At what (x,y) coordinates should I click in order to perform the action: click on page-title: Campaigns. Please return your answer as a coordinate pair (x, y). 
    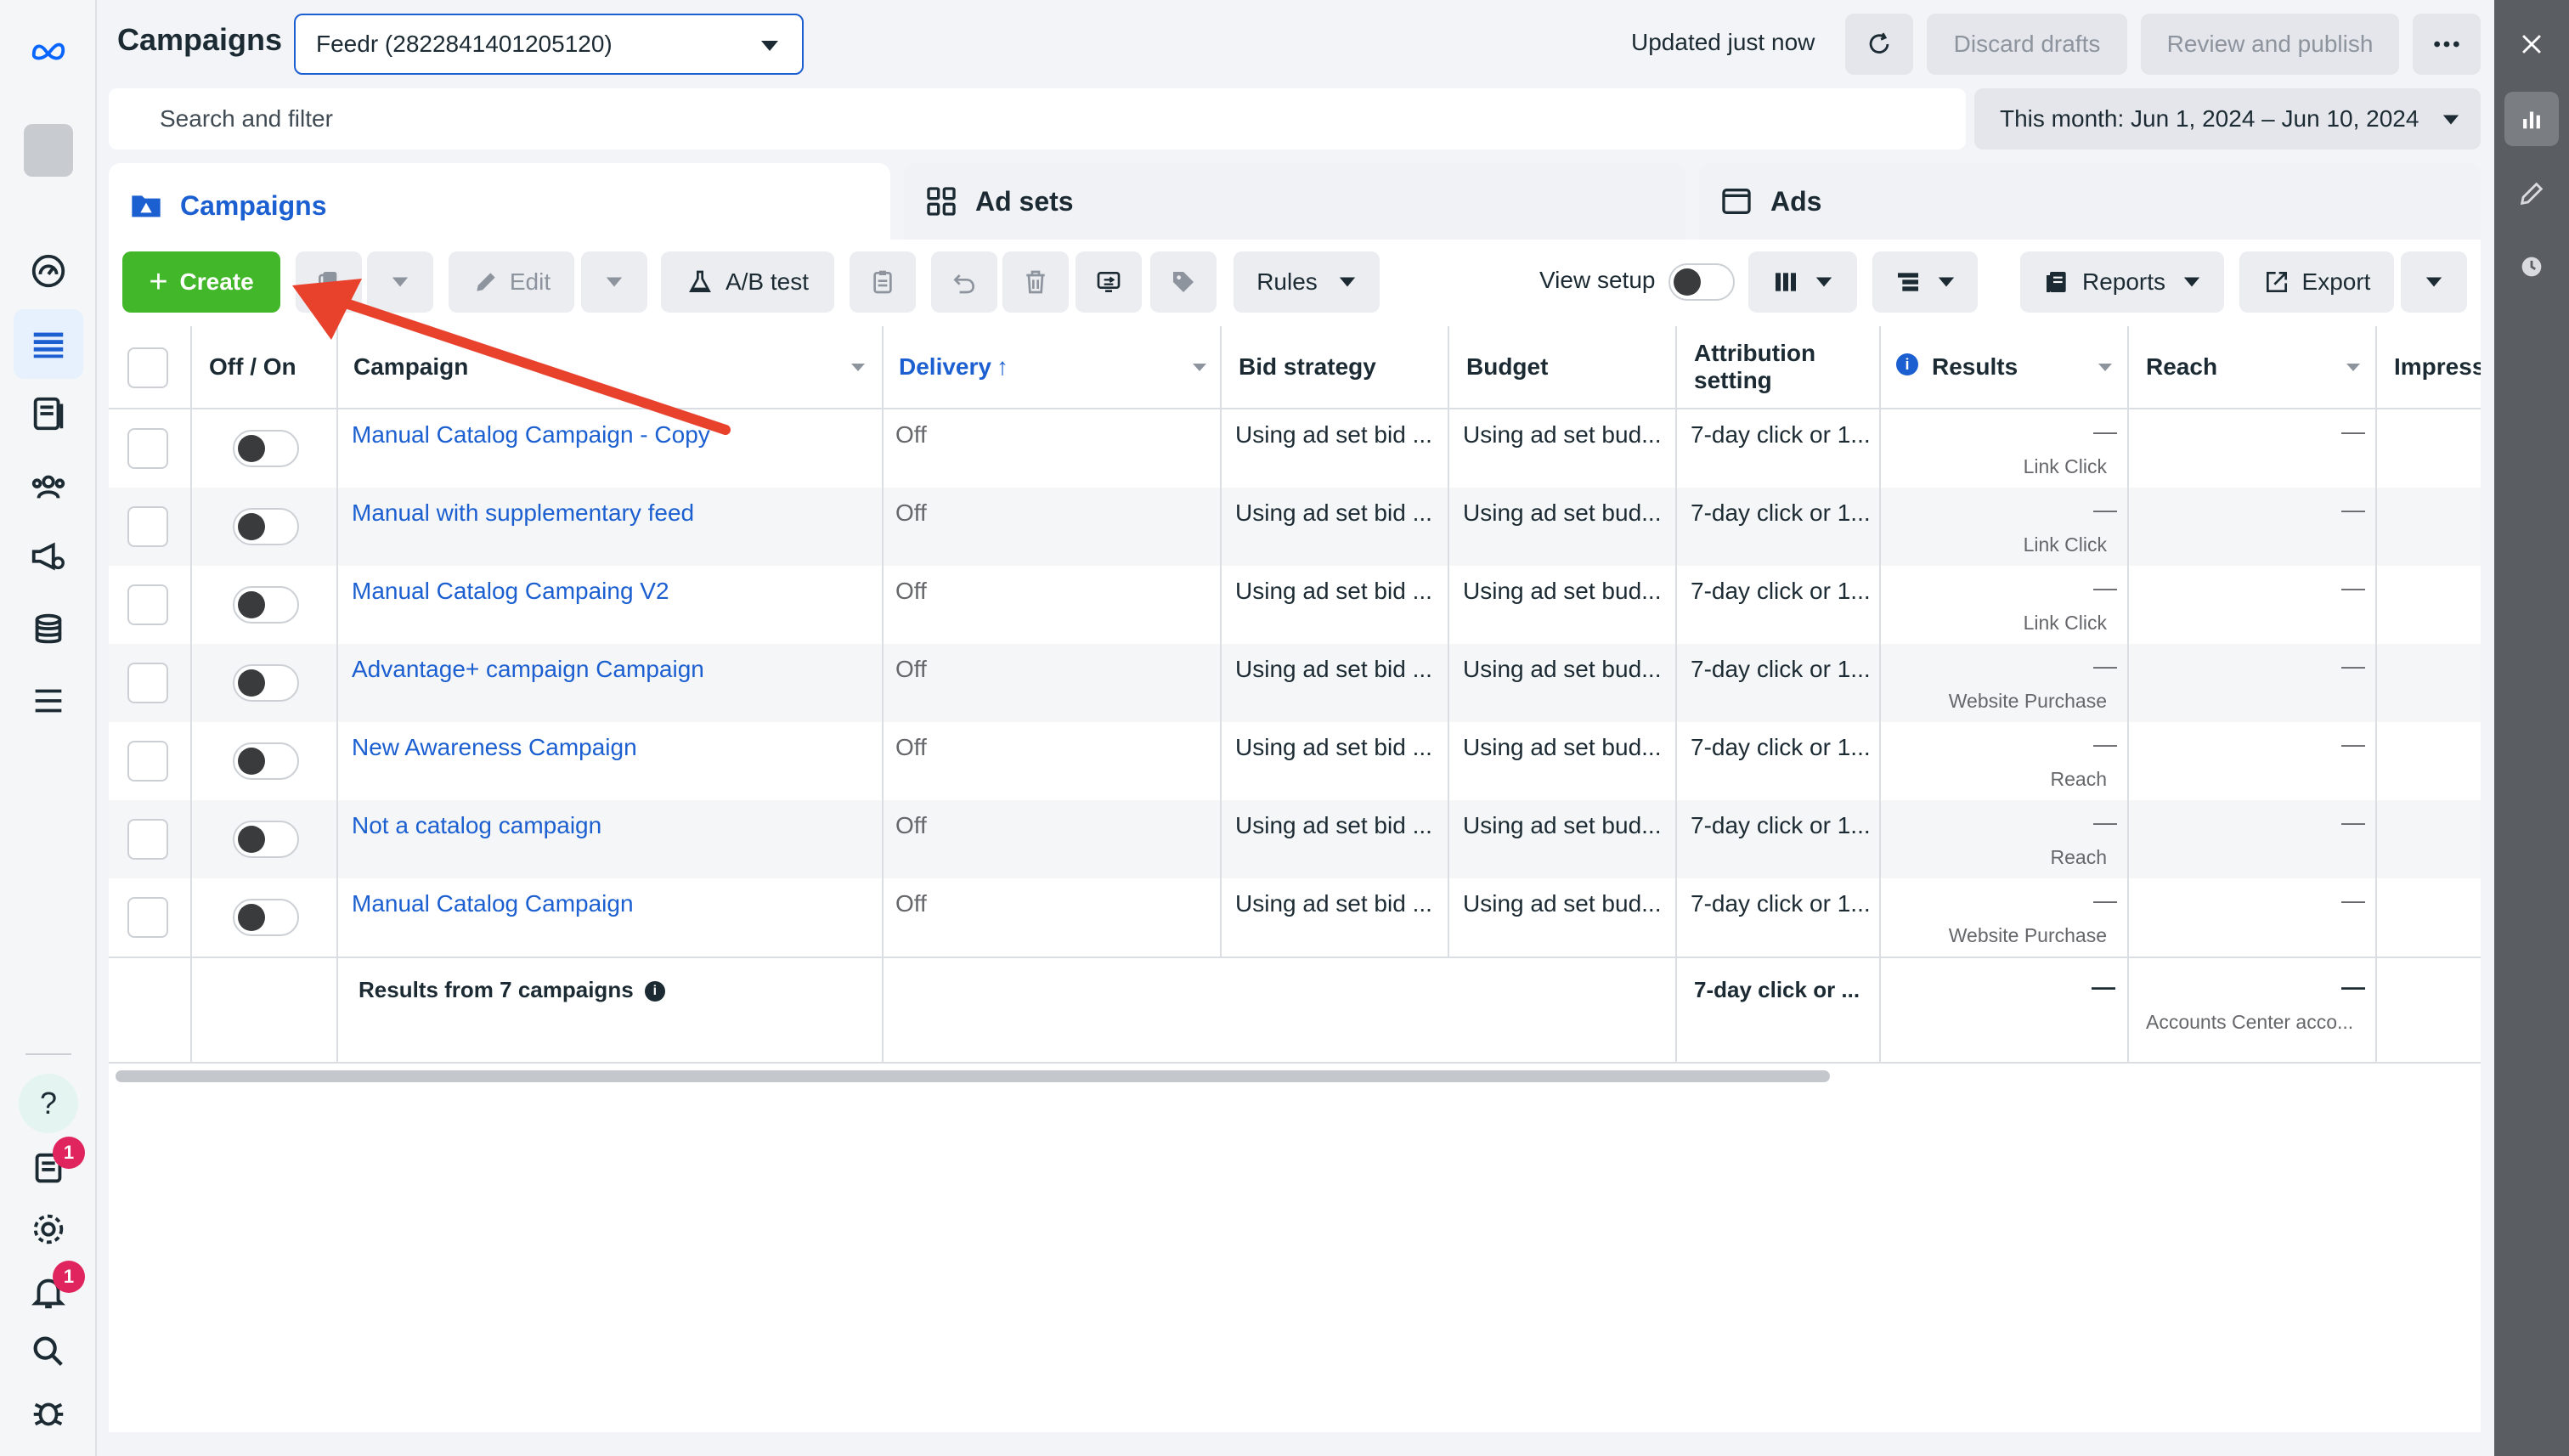
    Looking at the image, I should click on (200, 40).